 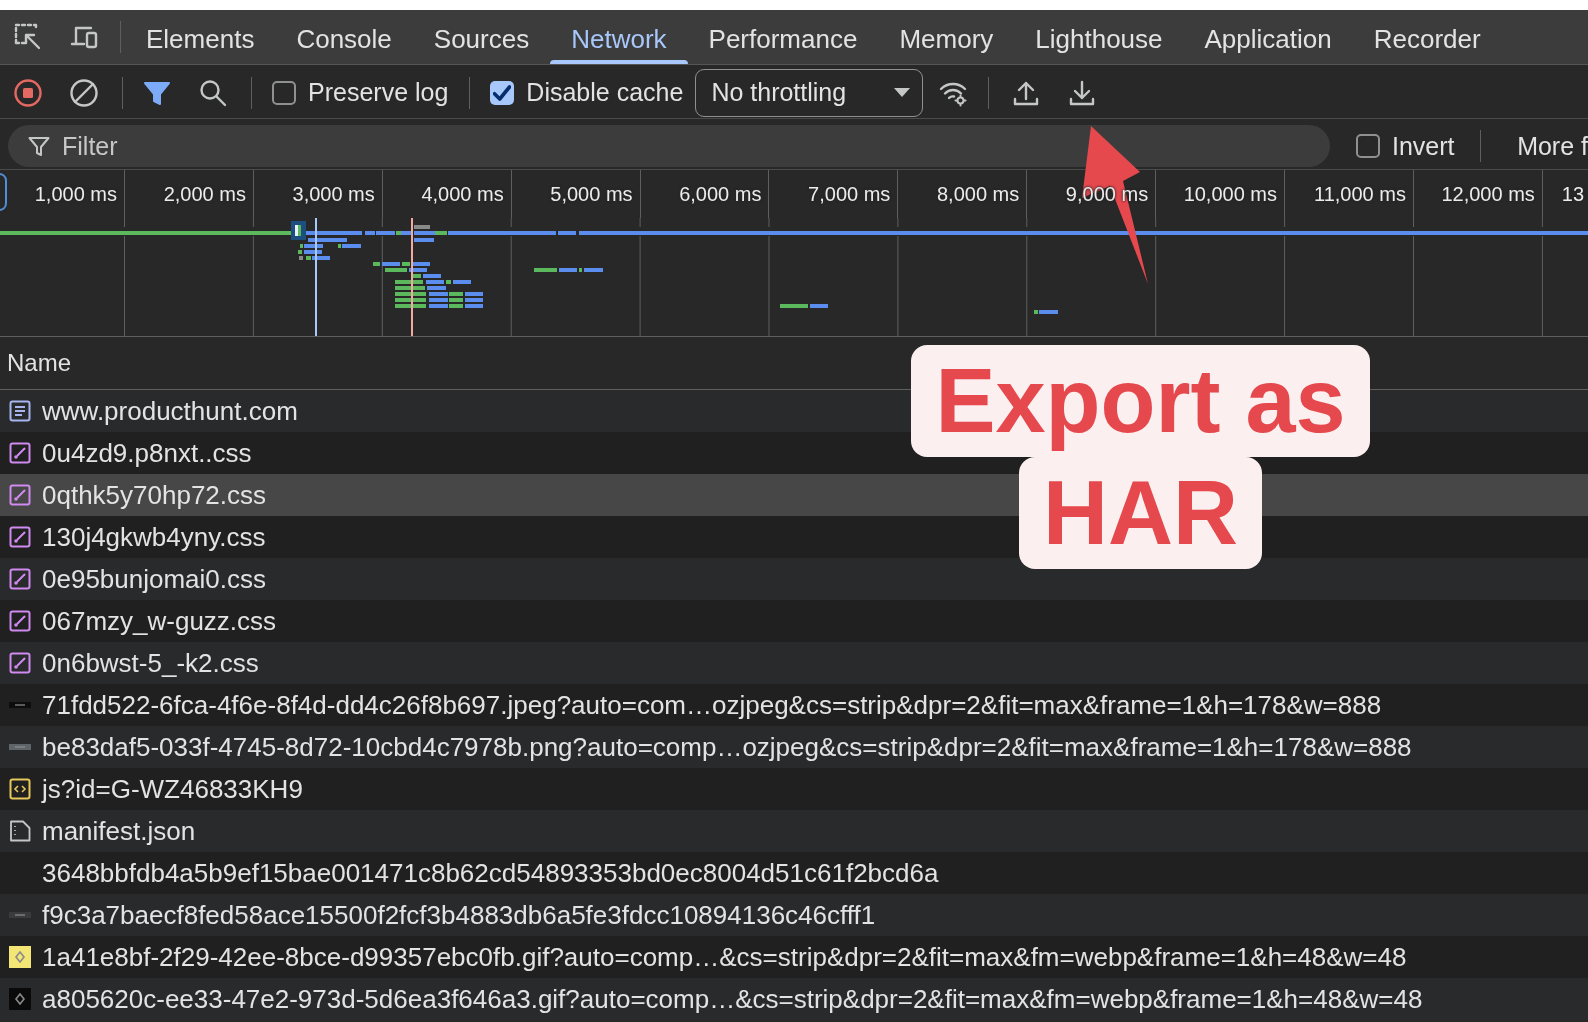 I want to click on time-tick-label: 10,000 ms, so click(x=1230, y=194).